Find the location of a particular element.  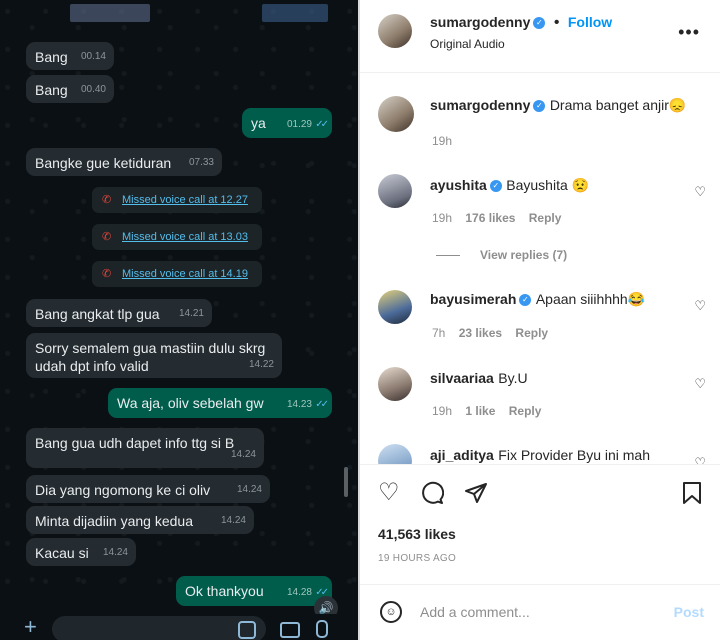

message-time: 14.21 is located at coordinates (191, 313).